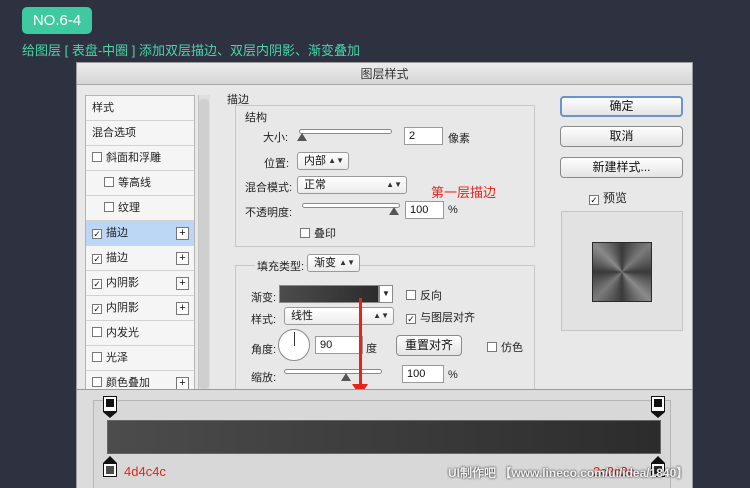 This screenshot has width=750, height=488. What do you see at coordinates (423, 136) in the screenshot?
I see `size-input: 2` at bounding box center [423, 136].